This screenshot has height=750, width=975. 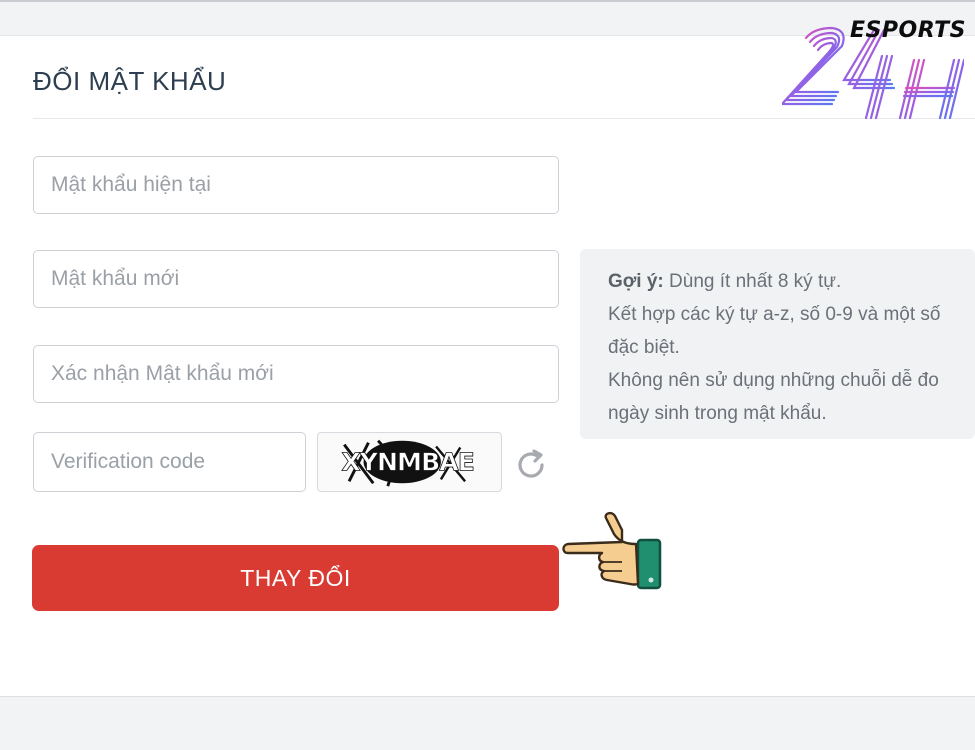 What do you see at coordinates (130, 81) in the screenshot?
I see `page-title: ĐỔI MẬT KHẨU` at bounding box center [130, 81].